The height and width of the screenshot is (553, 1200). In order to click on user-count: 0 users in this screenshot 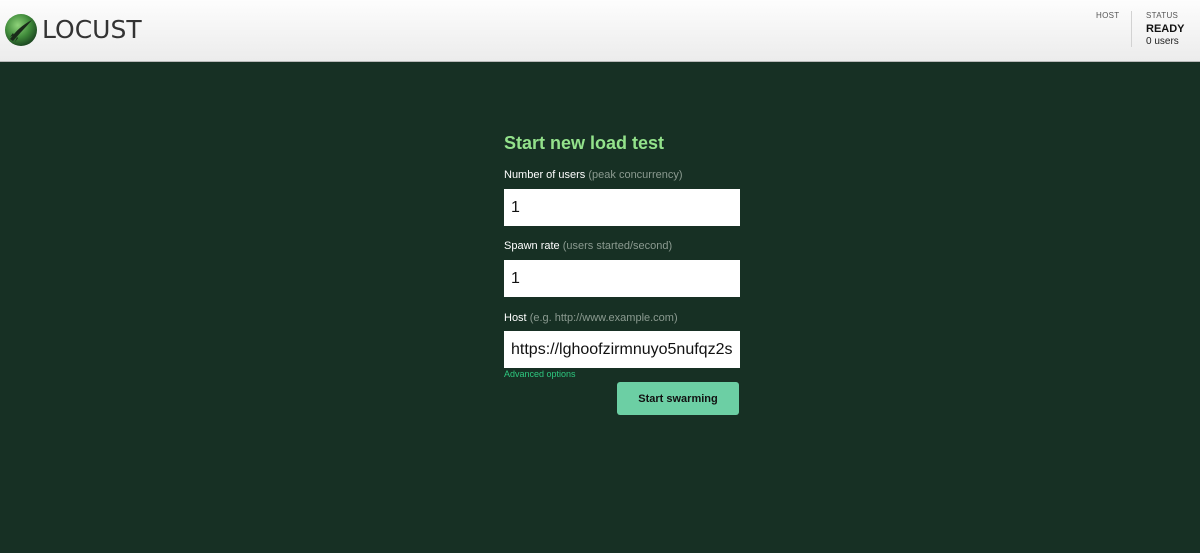, I will do `click(1162, 41)`.